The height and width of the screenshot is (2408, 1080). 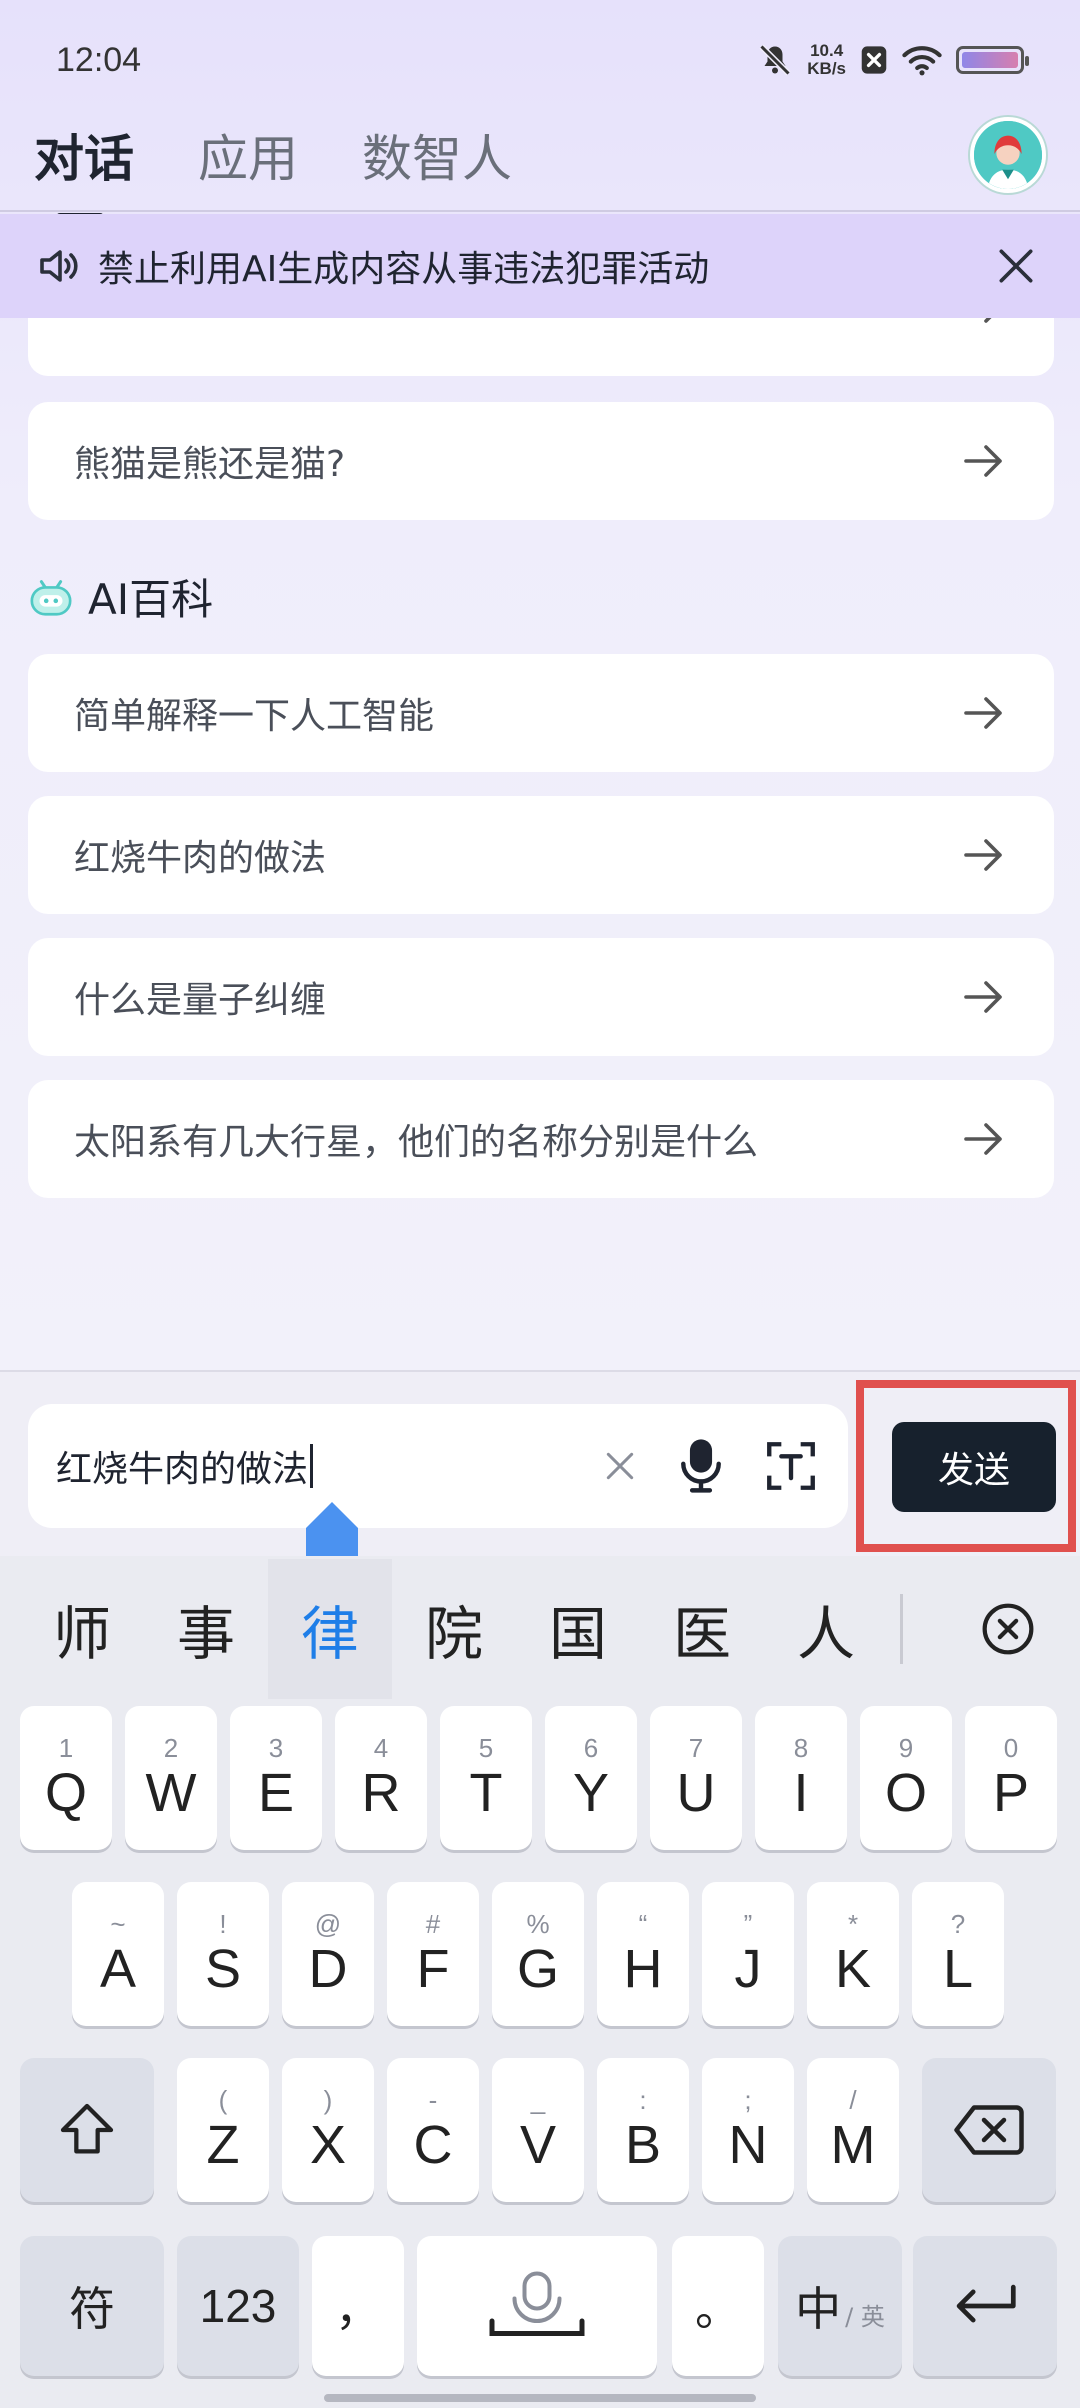 I want to click on tab-digital-human: 数智人, so click(x=437, y=155).